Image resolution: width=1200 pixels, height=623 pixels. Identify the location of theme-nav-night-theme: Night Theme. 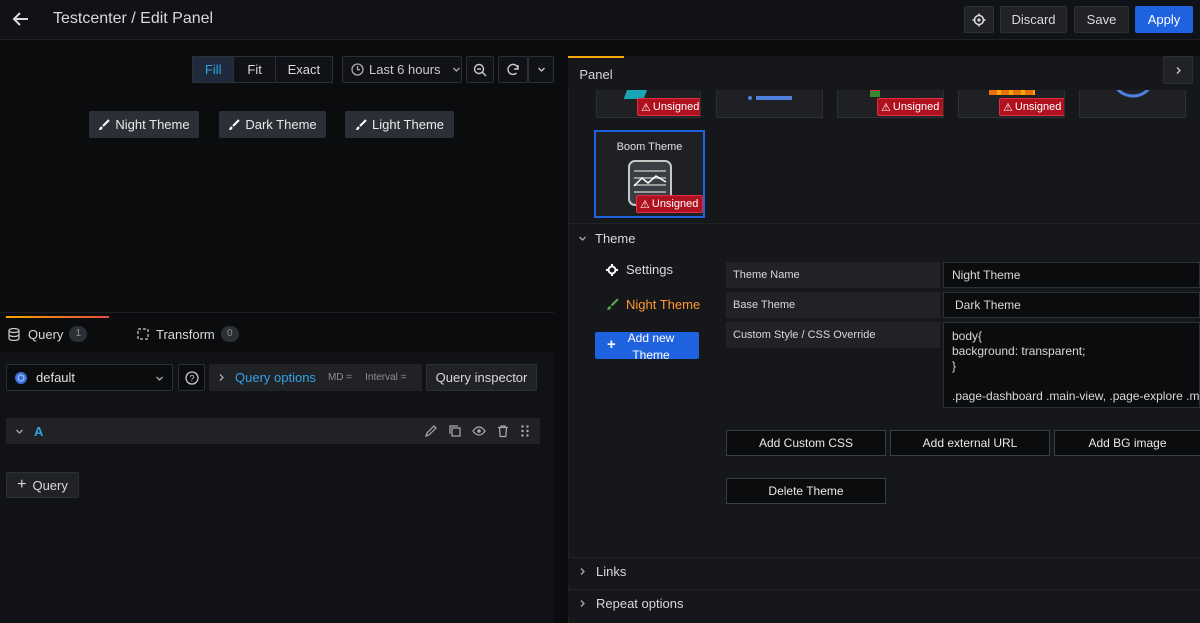
(653, 304).